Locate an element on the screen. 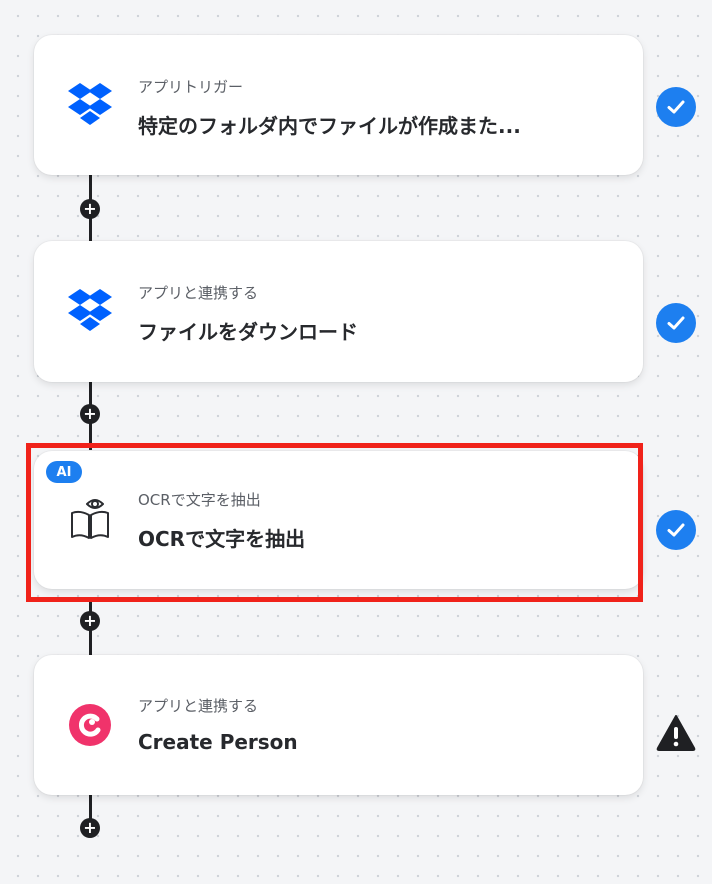  step-subtitle: アプリトリガー is located at coordinates (191, 87).